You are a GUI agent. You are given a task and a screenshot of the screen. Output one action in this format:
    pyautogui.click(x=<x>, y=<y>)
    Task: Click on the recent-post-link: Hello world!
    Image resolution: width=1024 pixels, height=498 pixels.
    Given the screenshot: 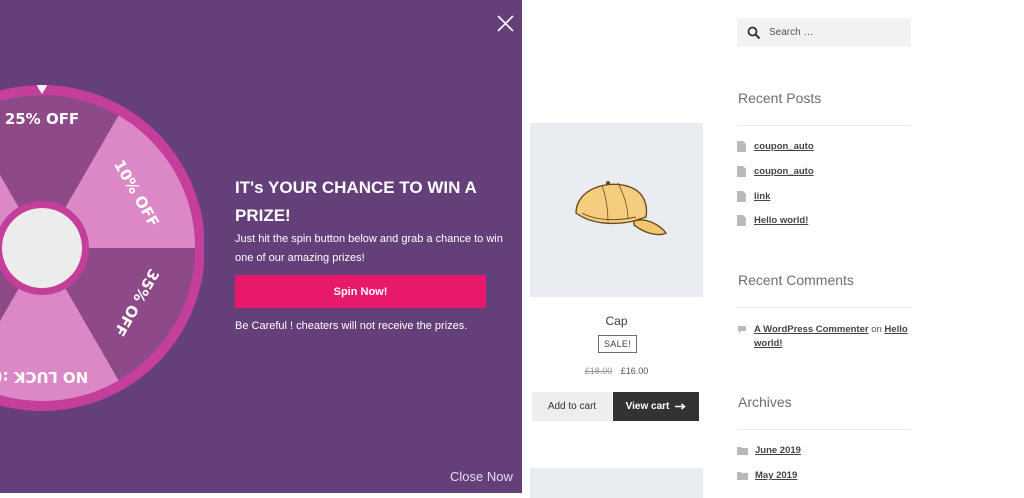 What is the action you would take?
    pyautogui.click(x=781, y=220)
    